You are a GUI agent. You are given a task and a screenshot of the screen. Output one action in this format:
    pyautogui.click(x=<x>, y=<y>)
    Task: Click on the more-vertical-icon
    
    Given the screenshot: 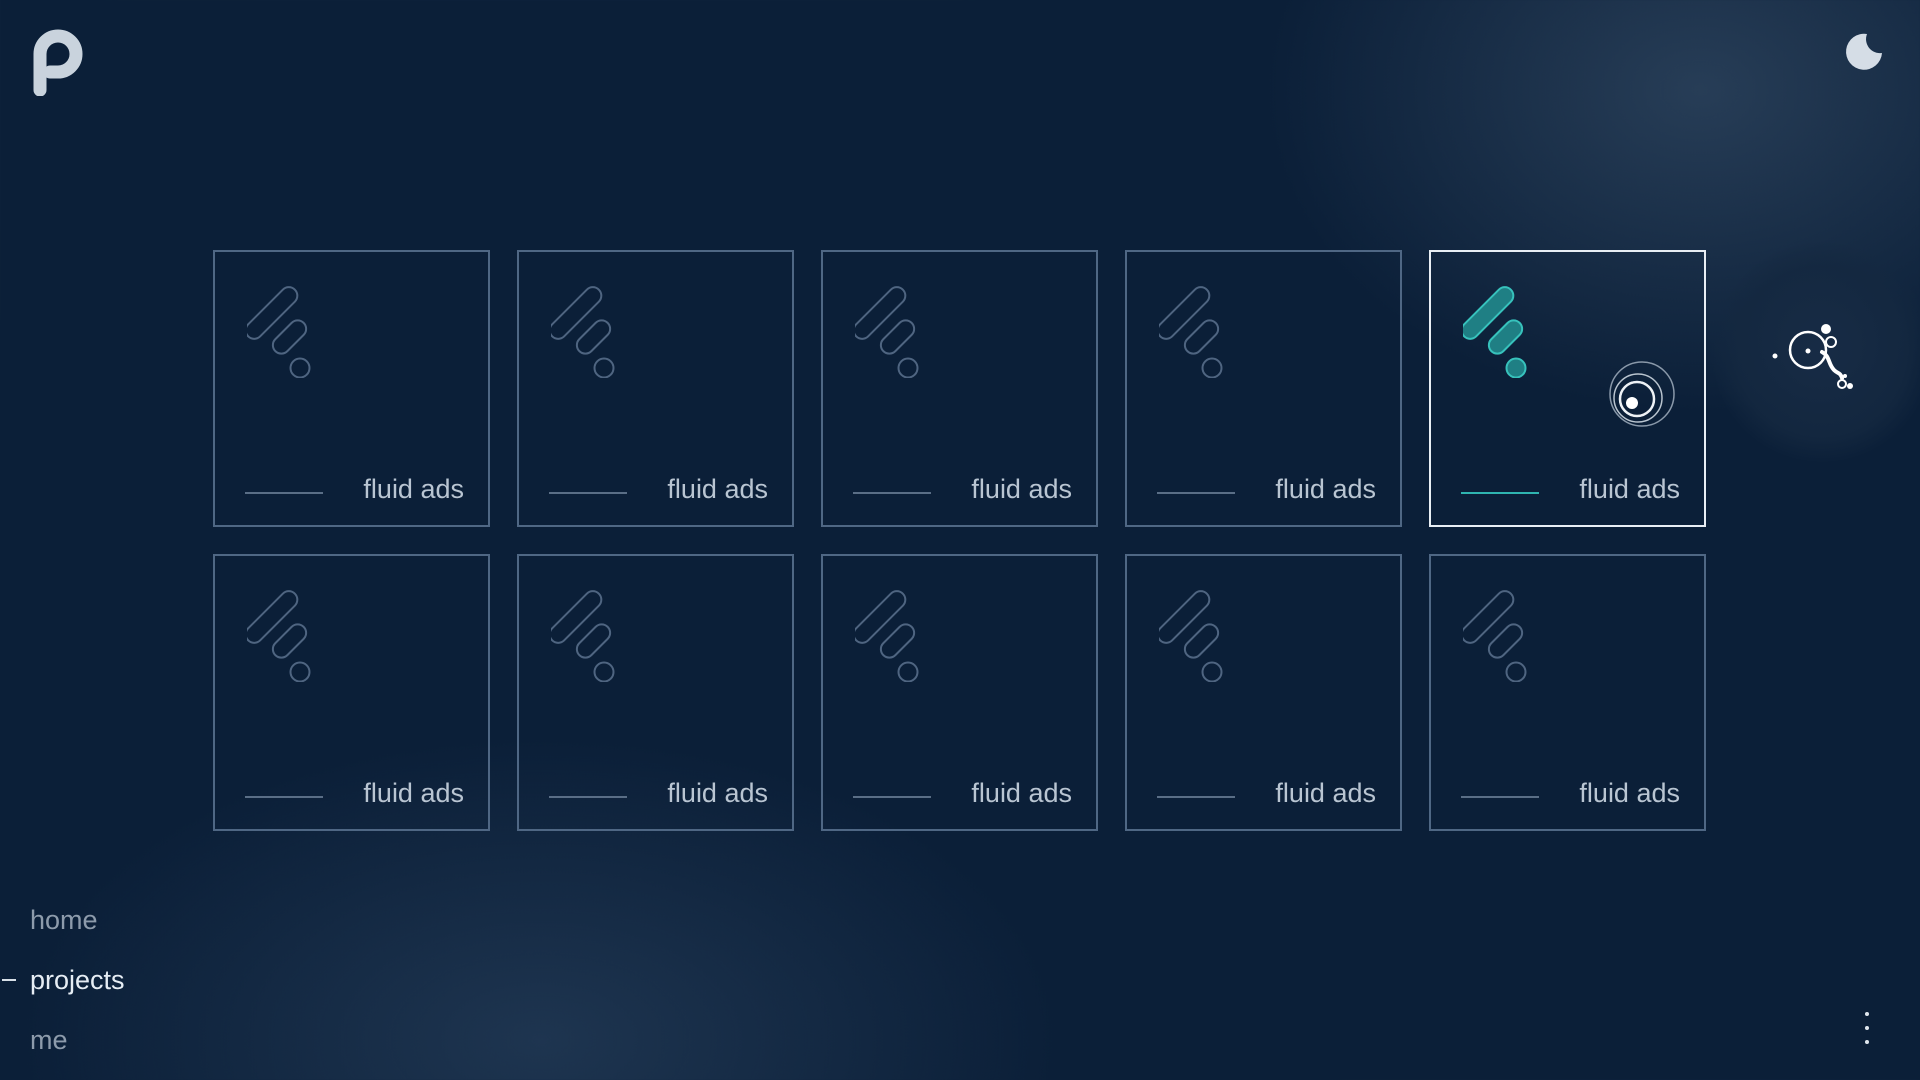 What is the action you would take?
    pyautogui.click(x=1867, y=1028)
    